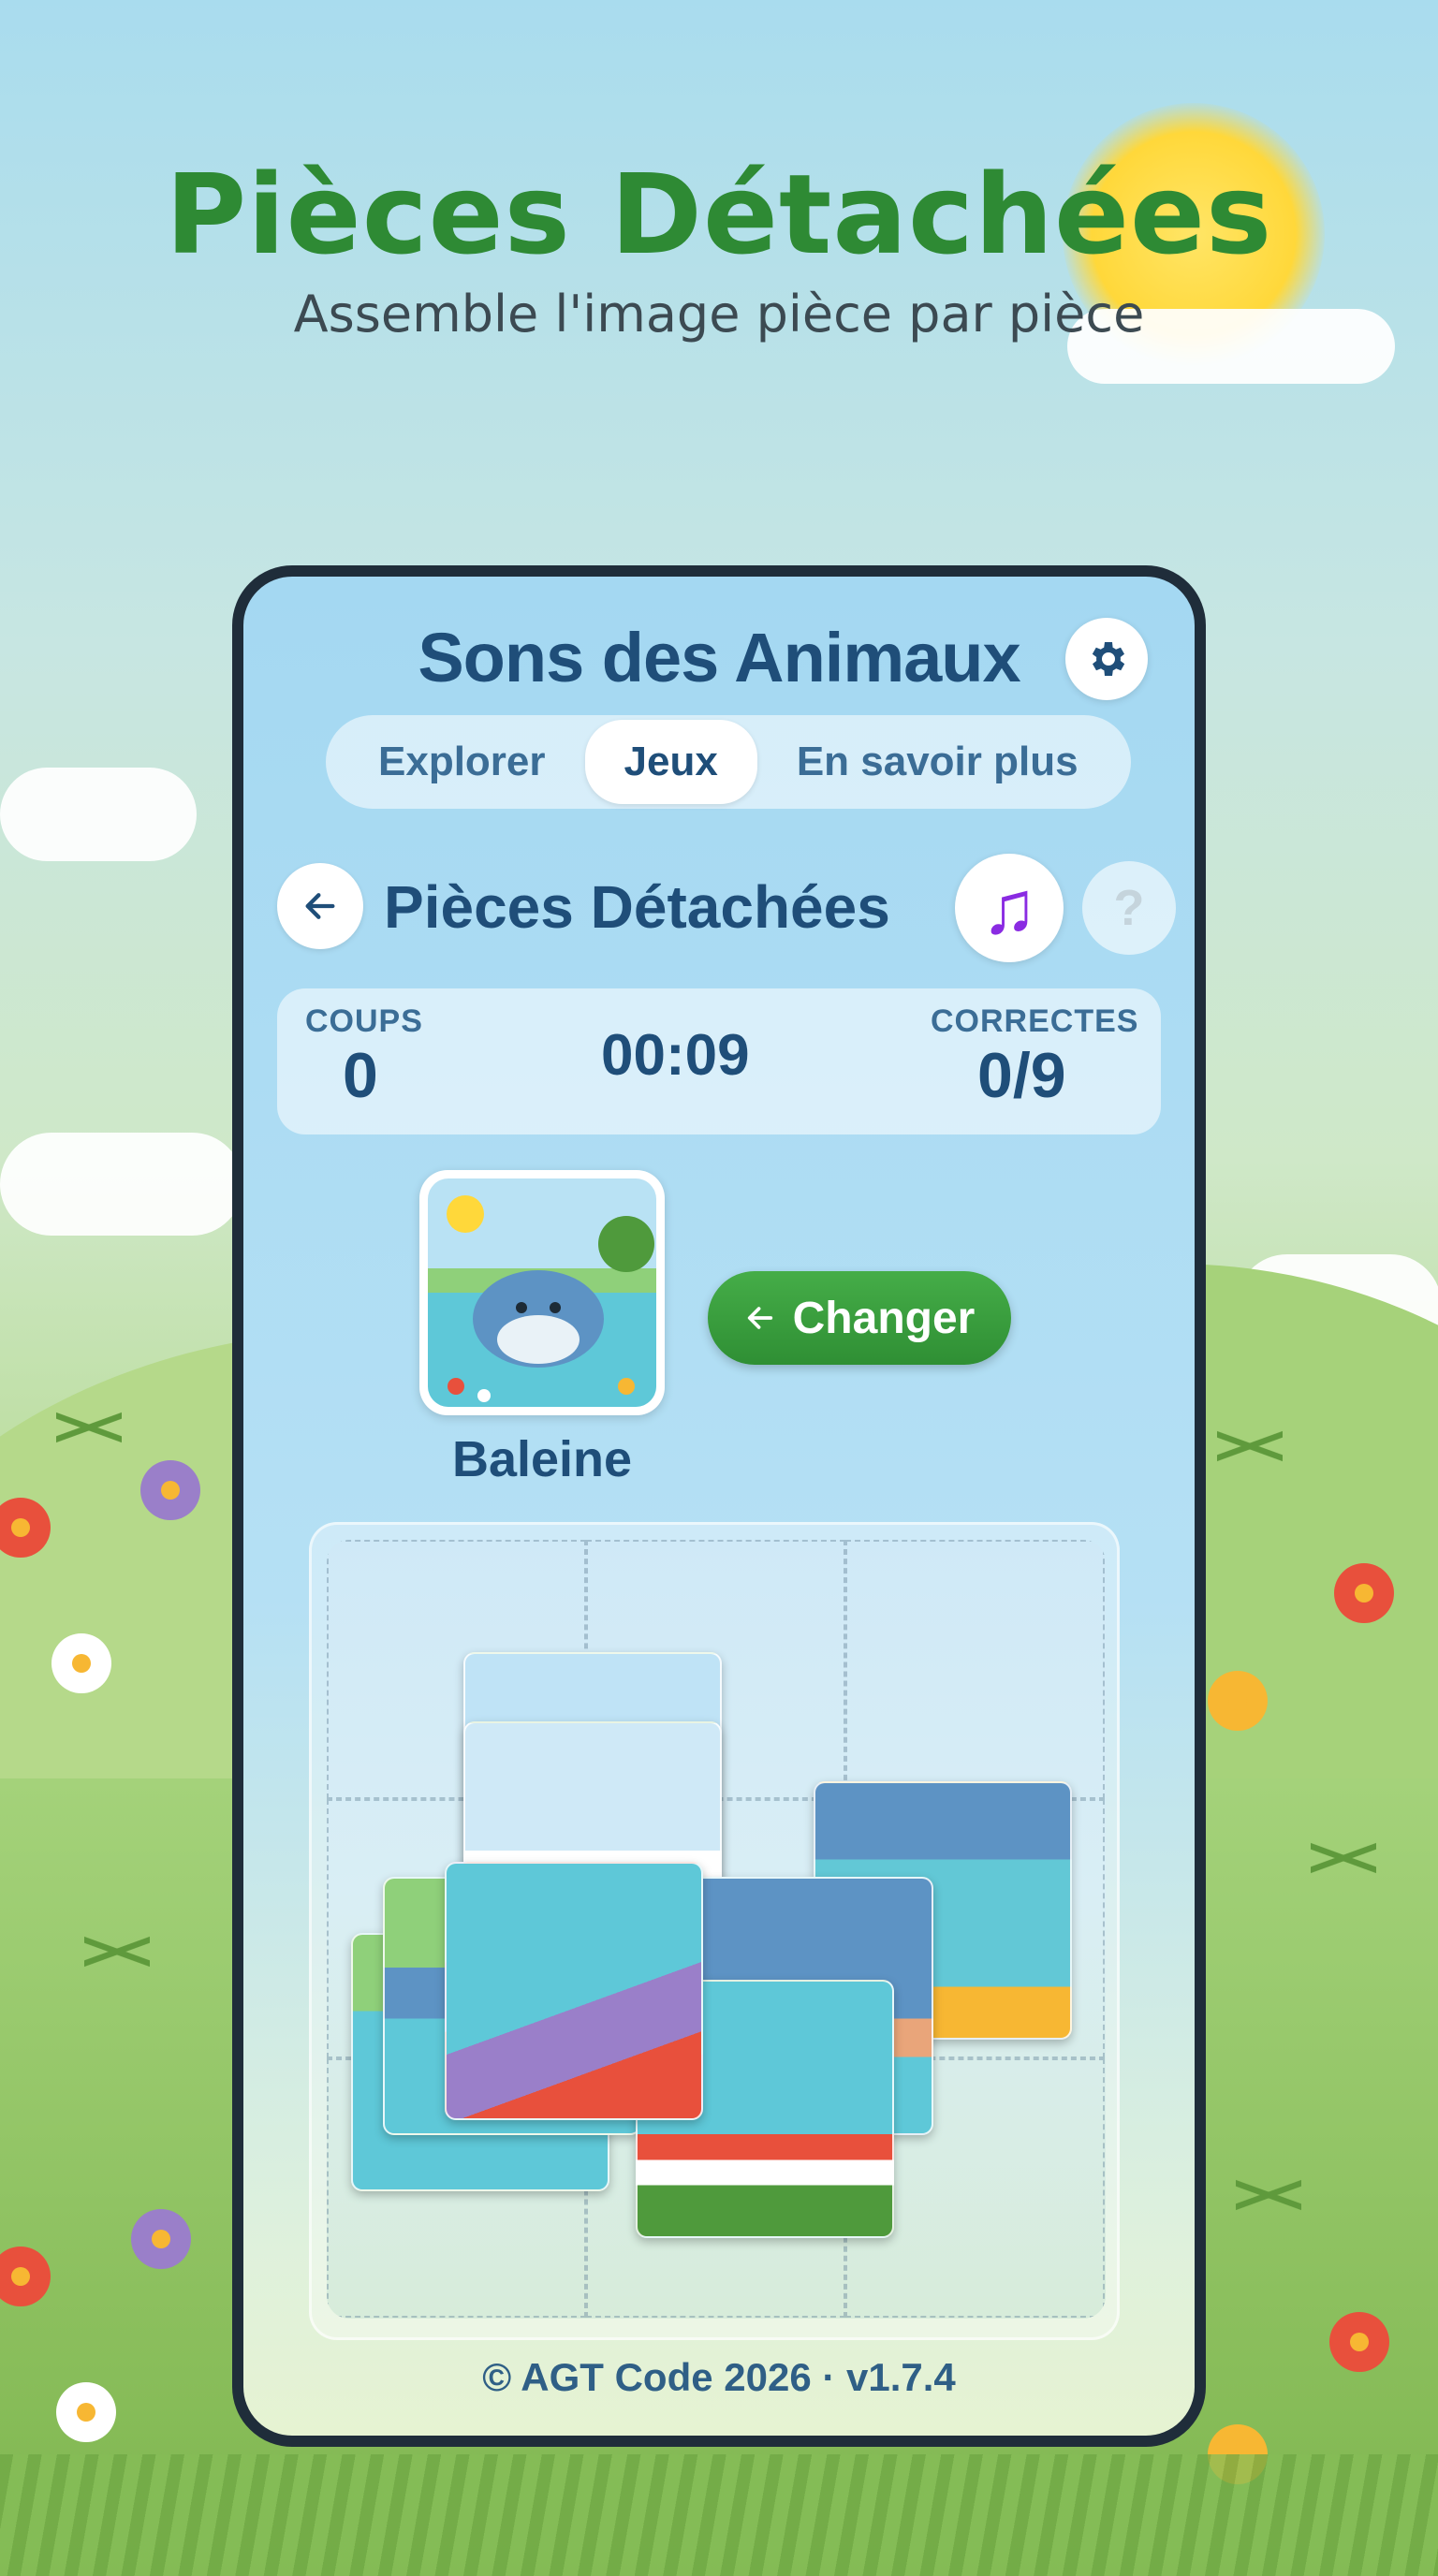  I want to click on tab-en-savoir-plus: En savoir plus, so click(937, 762).